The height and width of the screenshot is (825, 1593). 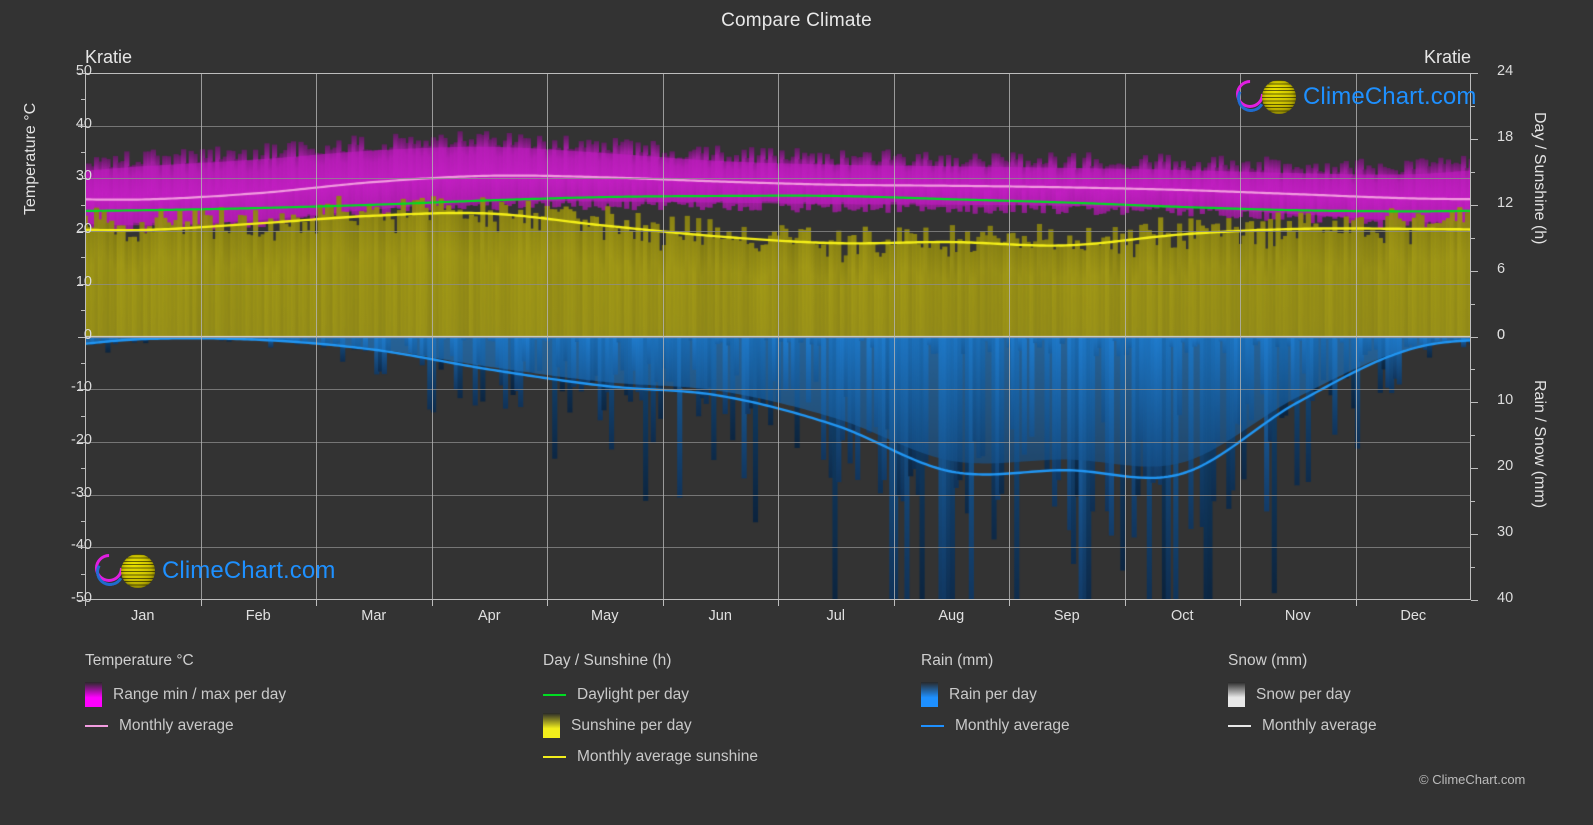 I want to click on y-axis-left-tick: 50, so click(x=83, y=71).